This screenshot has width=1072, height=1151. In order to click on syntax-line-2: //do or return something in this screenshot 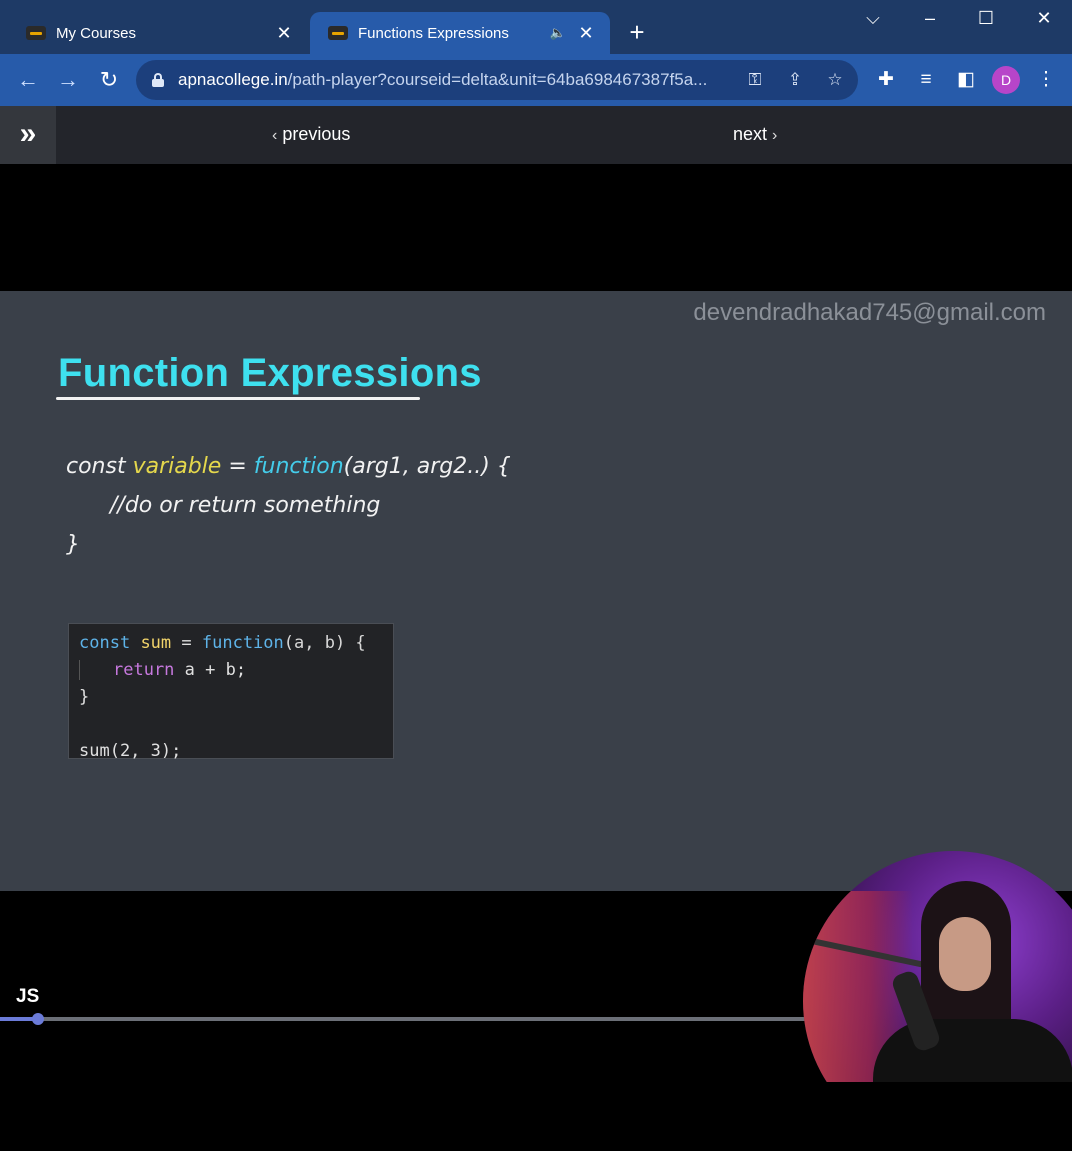, I will do `click(245, 505)`.